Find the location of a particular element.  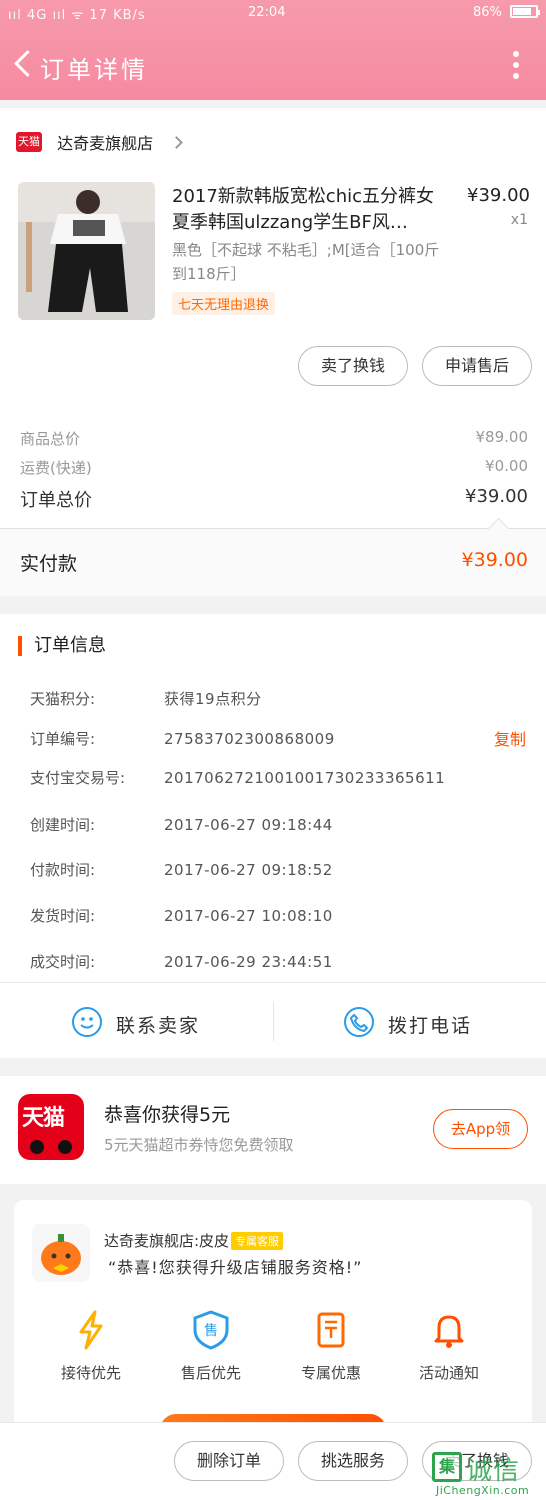

service-item-priority-reception: 接待优先 is located at coordinates (91, 1345).